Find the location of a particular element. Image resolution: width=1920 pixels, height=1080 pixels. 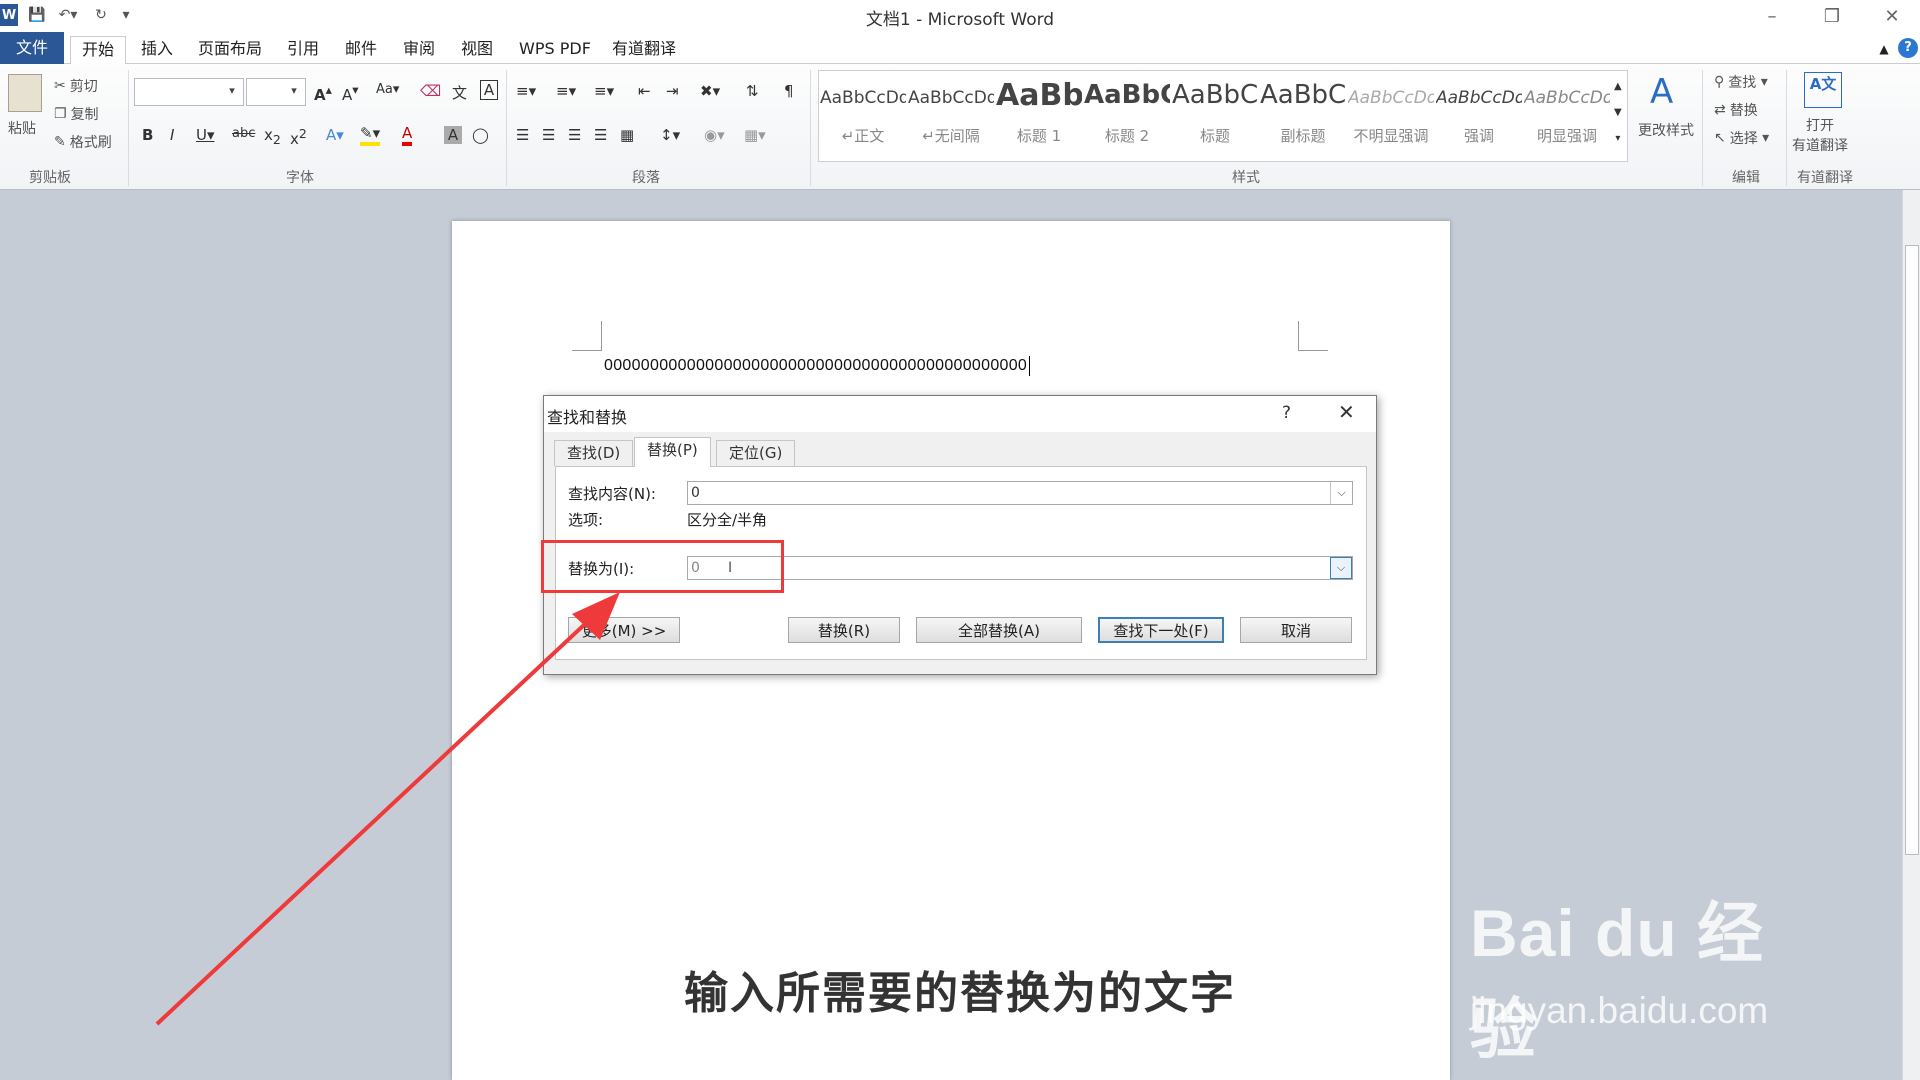

watermark-url: jingyan.baidu.com is located at coordinates (1619, 1010).